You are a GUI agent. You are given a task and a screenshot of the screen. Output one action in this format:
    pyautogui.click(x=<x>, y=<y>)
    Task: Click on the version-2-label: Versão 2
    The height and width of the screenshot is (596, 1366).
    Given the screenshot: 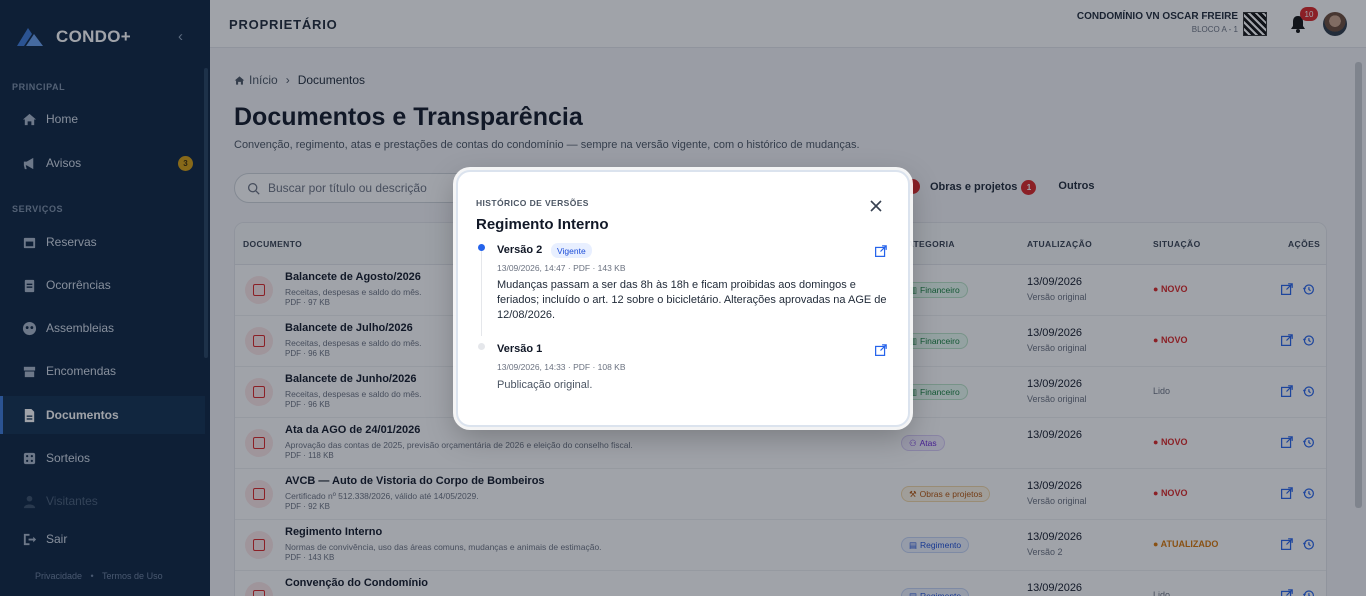 What is the action you would take?
    pyautogui.click(x=520, y=250)
    